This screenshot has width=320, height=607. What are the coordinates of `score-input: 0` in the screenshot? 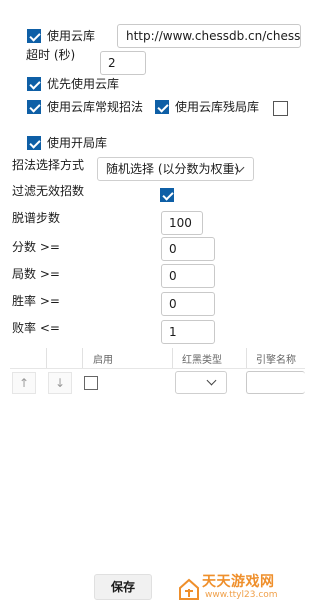 It's located at (188, 249).